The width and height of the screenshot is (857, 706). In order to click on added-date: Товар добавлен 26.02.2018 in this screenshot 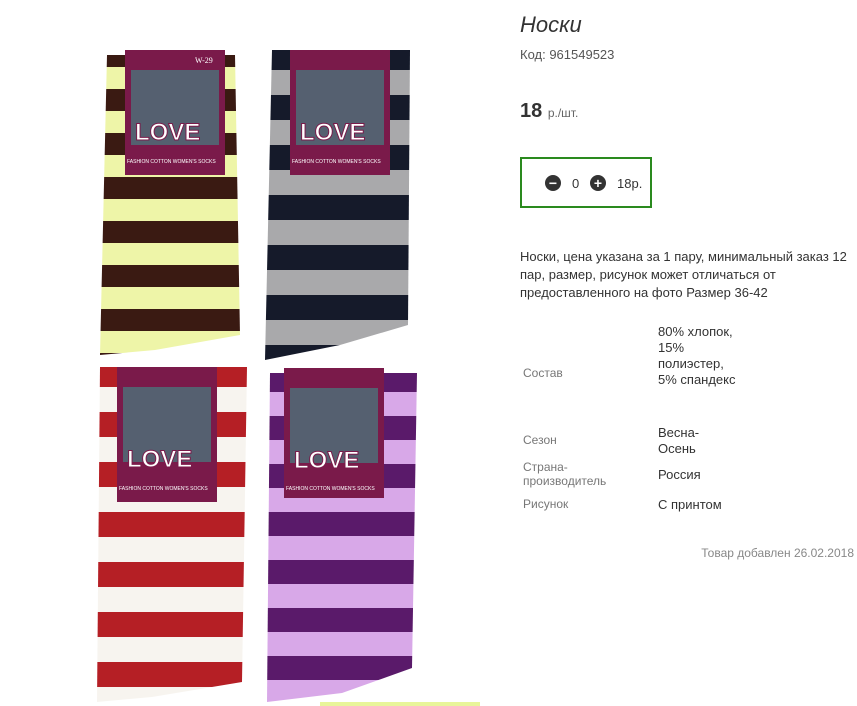, I will do `click(777, 553)`.